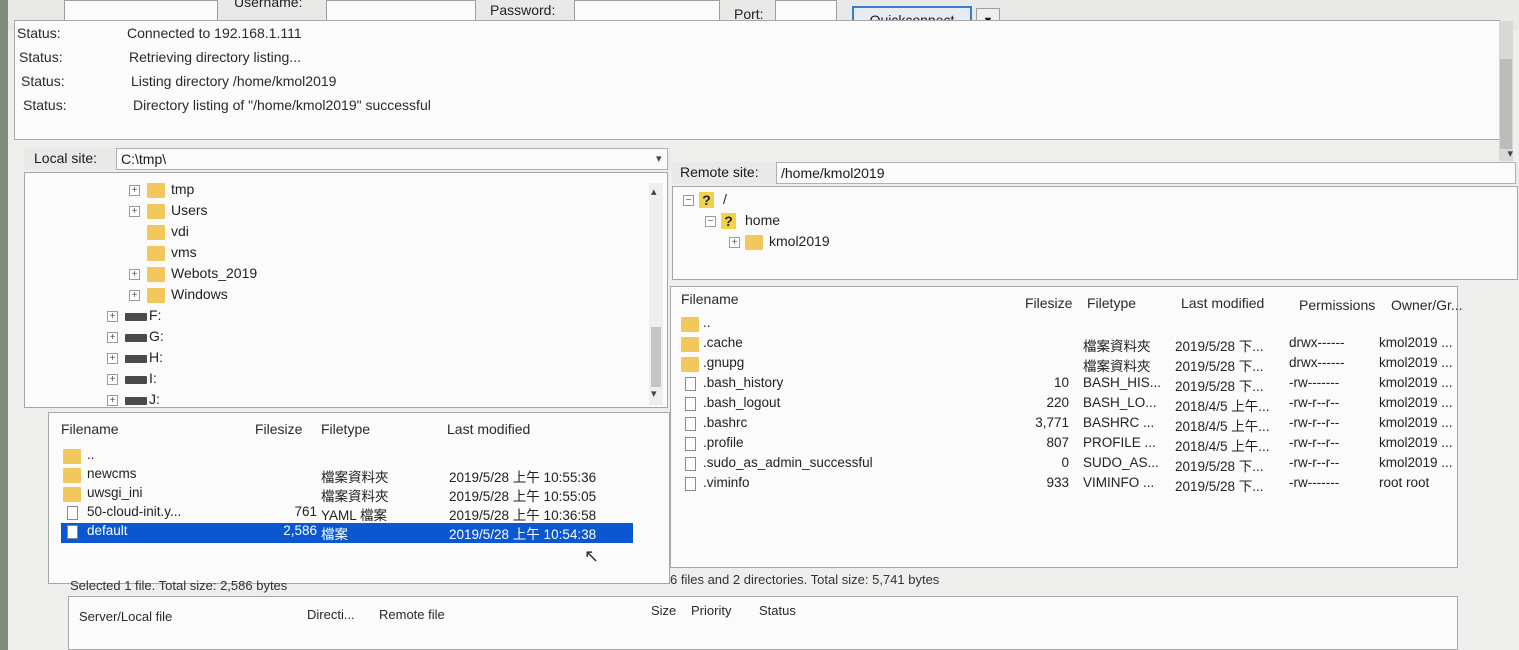 The height and width of the screenshot is (650, 1519). I want to click on file-name: .., so click(91, 454).